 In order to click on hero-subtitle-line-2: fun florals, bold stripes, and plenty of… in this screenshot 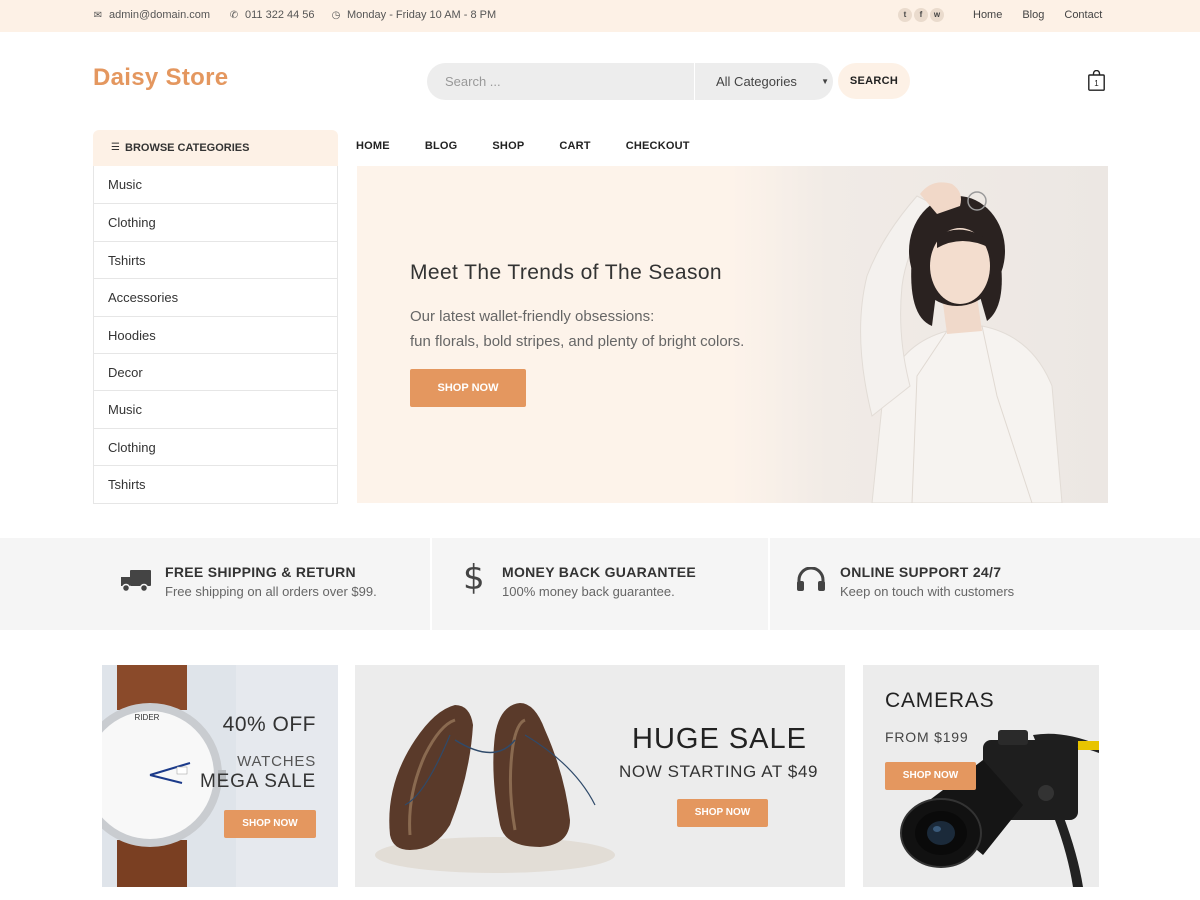, I will do `click(577, 341)`.